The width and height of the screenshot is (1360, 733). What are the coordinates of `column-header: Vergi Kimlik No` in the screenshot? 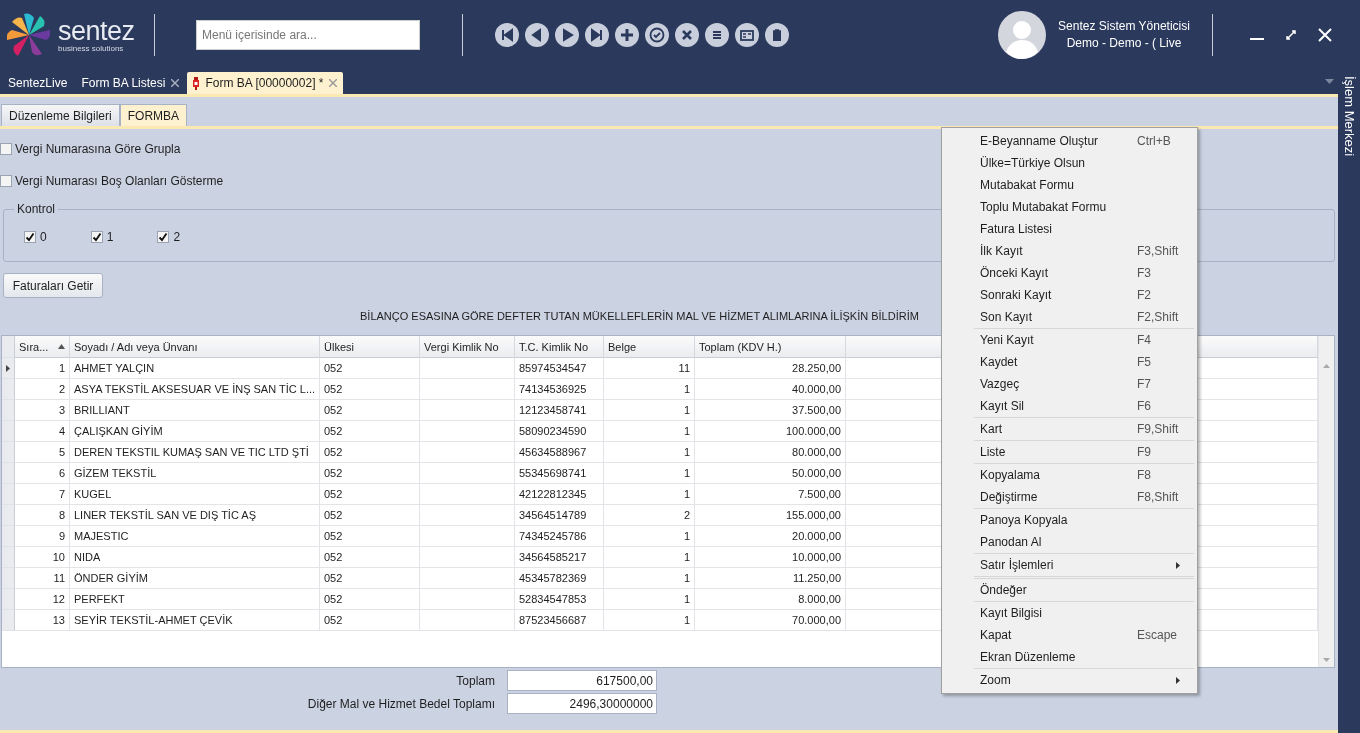 It's located at (467, 347).